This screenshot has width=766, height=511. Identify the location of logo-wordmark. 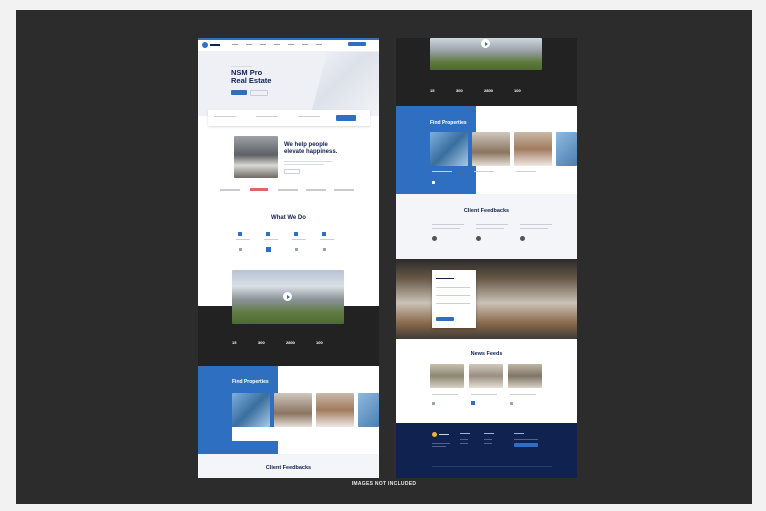
(215, 45).